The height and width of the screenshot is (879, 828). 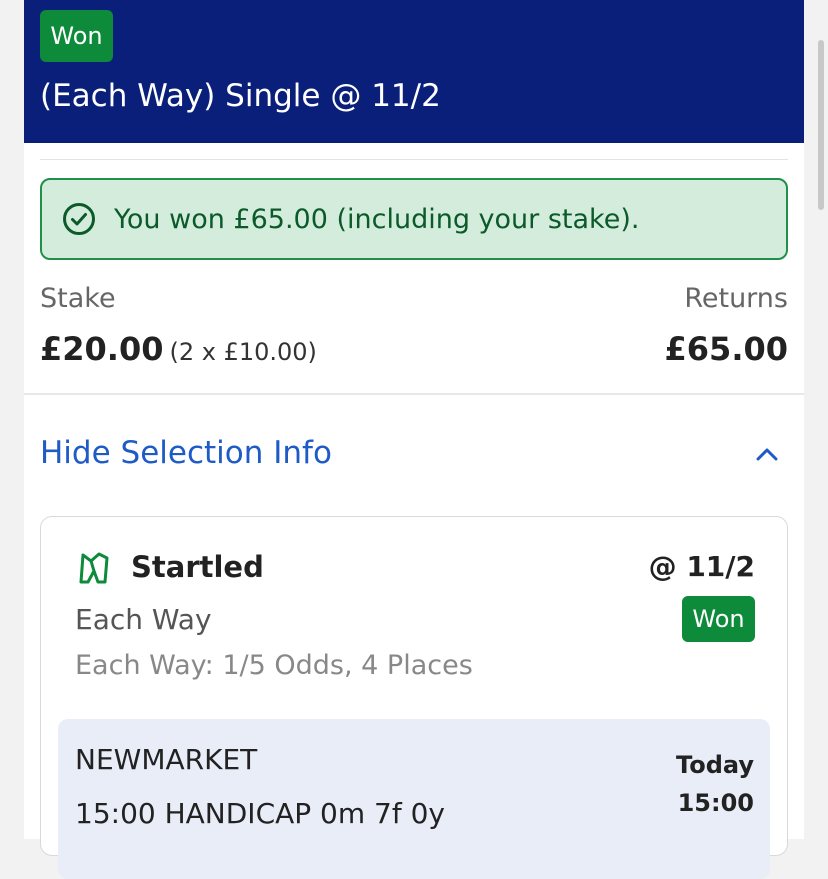 What do you see at coordinates (186, 453) in the screenshot?
I see `hide-selection-info-link: Hide Selection Info` at bounding box center [186, 453].